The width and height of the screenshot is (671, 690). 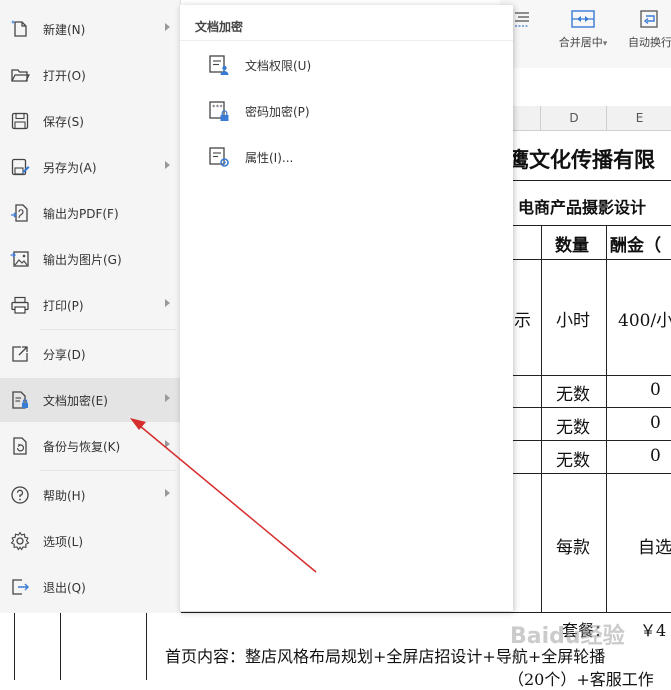 I want to click on merge-center-label: 合并居中, so click(x=580, y=42).